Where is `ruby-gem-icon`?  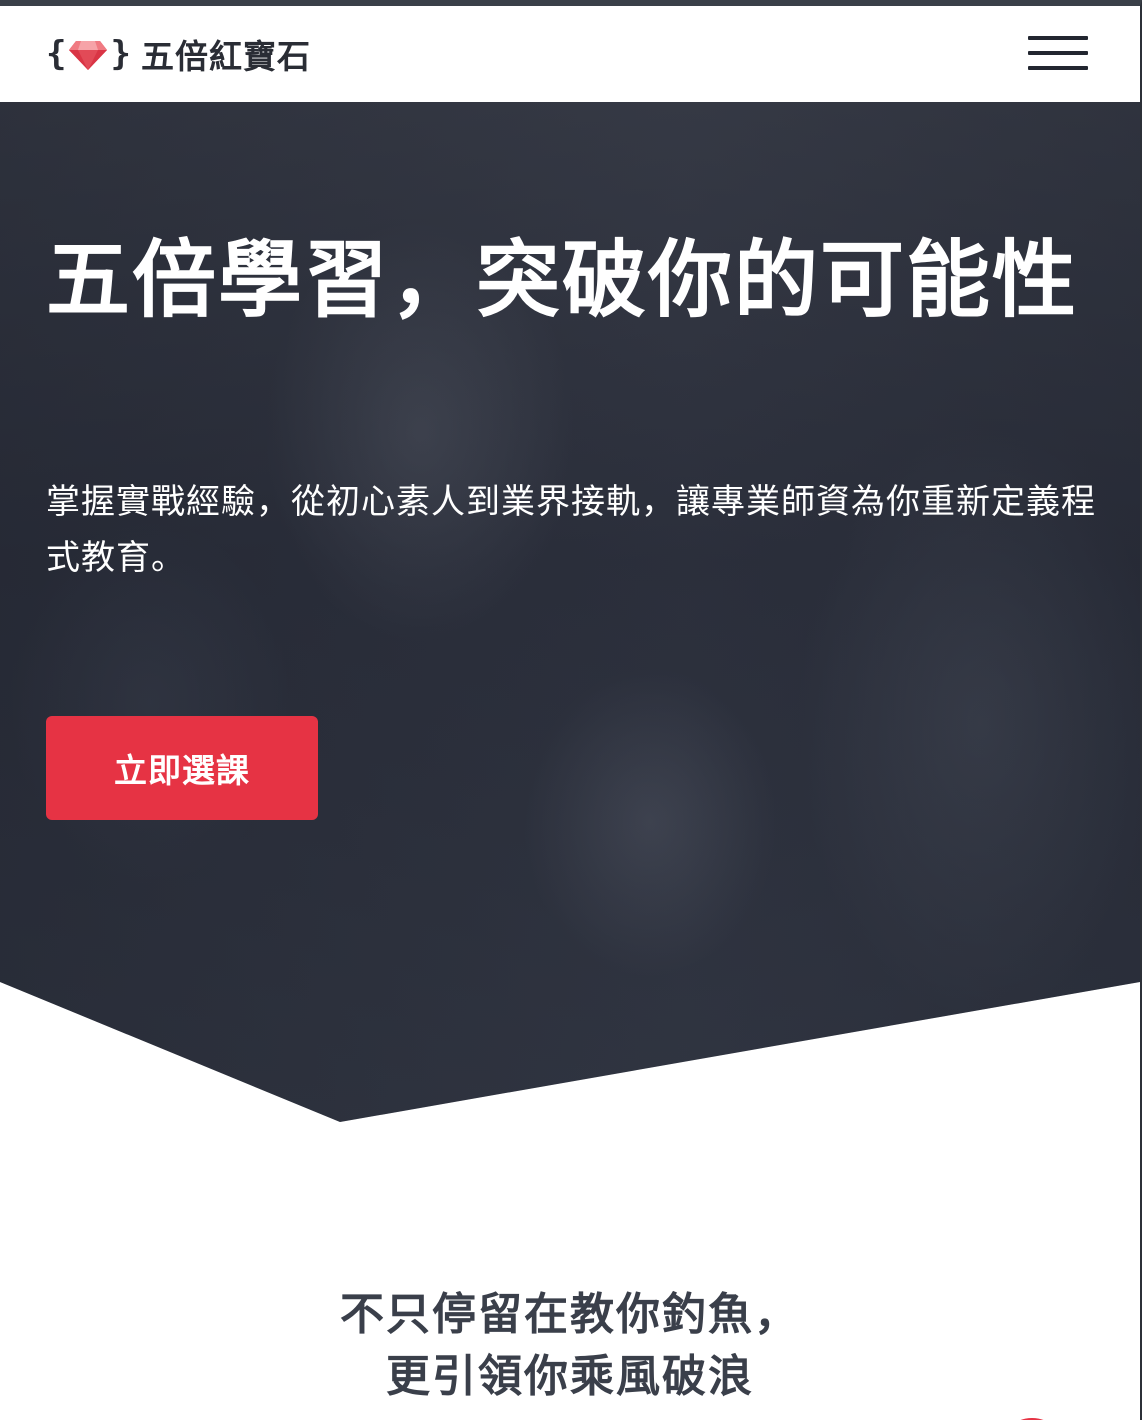
ruby-gem-icon is located at coordinates (88, 55).